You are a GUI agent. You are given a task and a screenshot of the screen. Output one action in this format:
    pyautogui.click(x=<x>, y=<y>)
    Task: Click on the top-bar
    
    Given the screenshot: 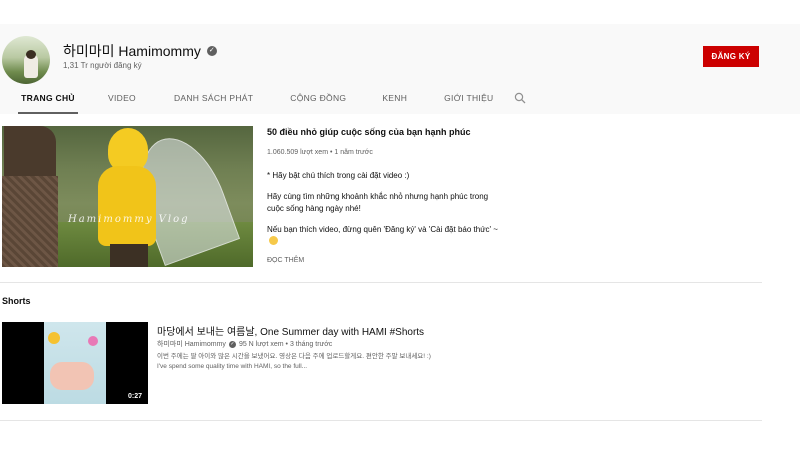 What is the action you would take?
    pyautogui.click(x=400, y=12)
    